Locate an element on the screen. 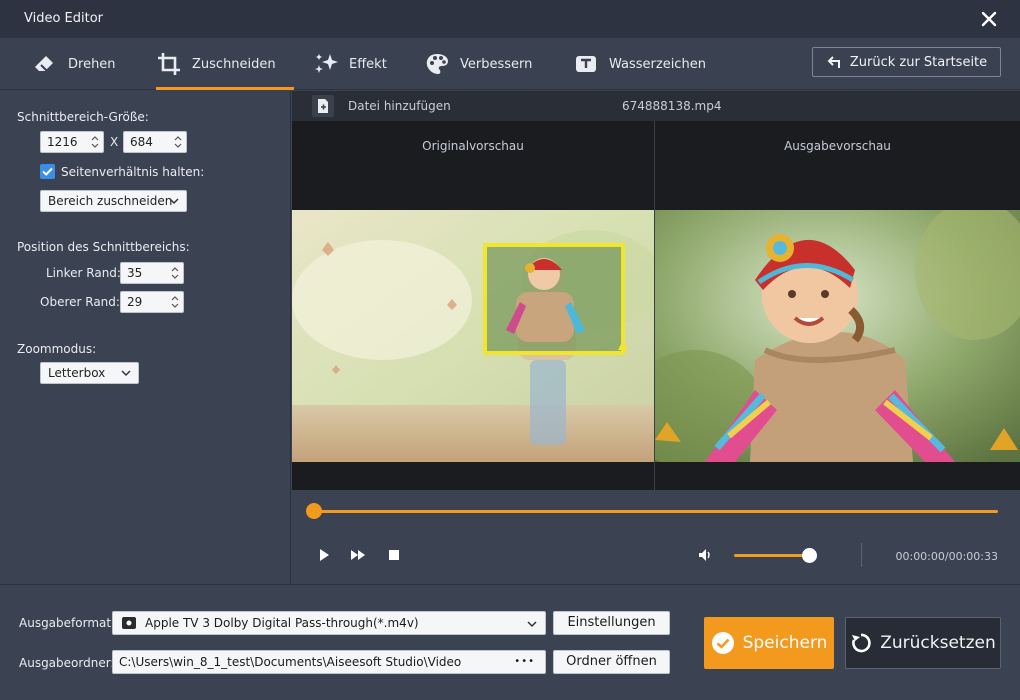  top-margin-label: Oberer Rand: is located at coordinates (80, 302).